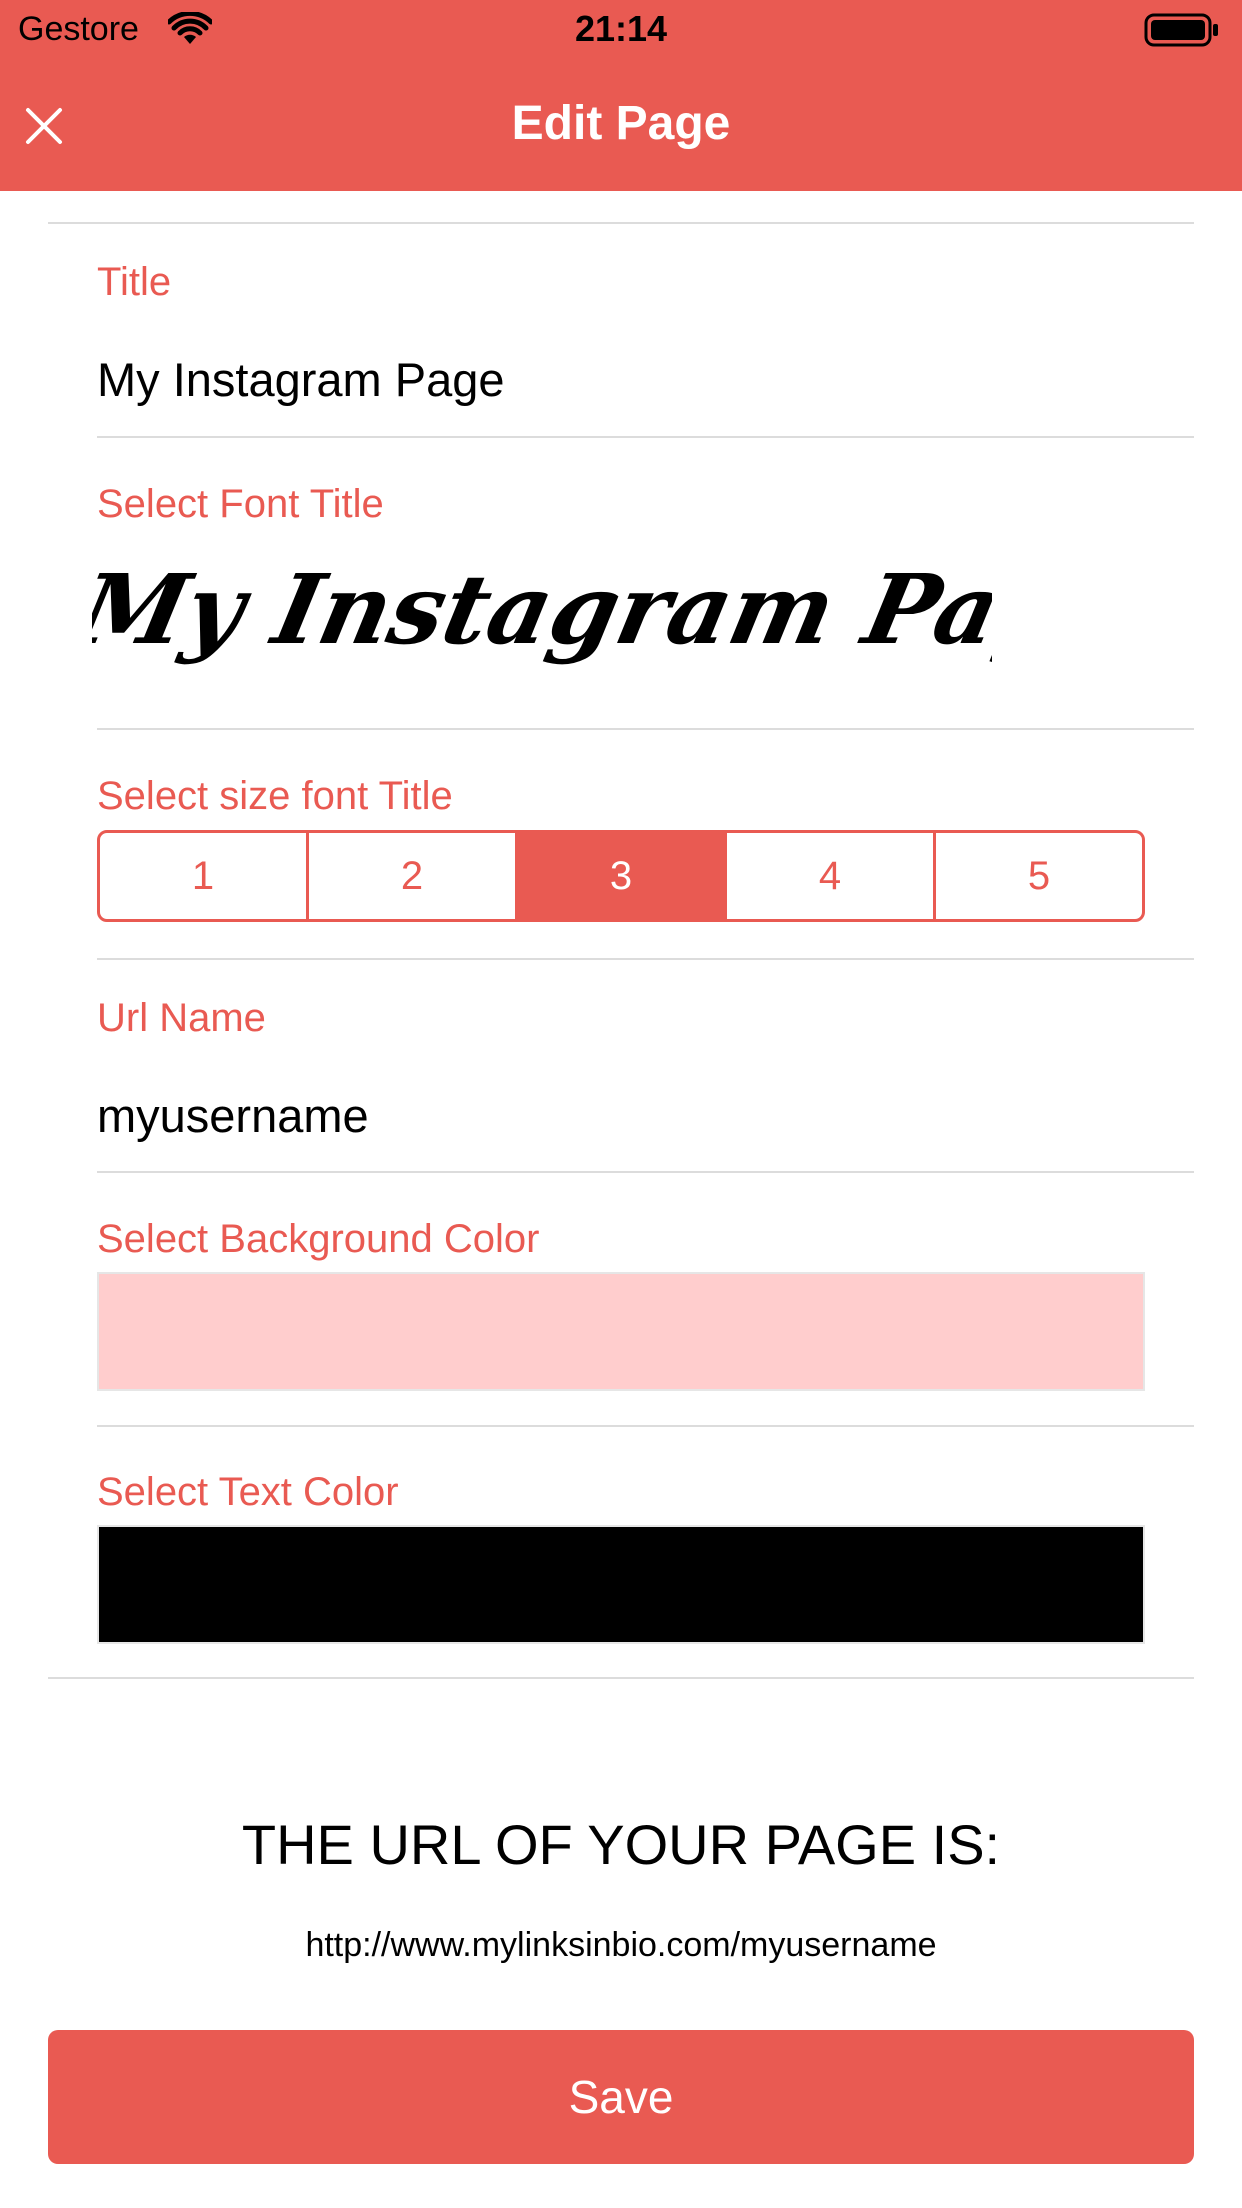  Describe the element at coordinates (621, 1584) in the screenshot. I see `text-color-swatch` at that location.